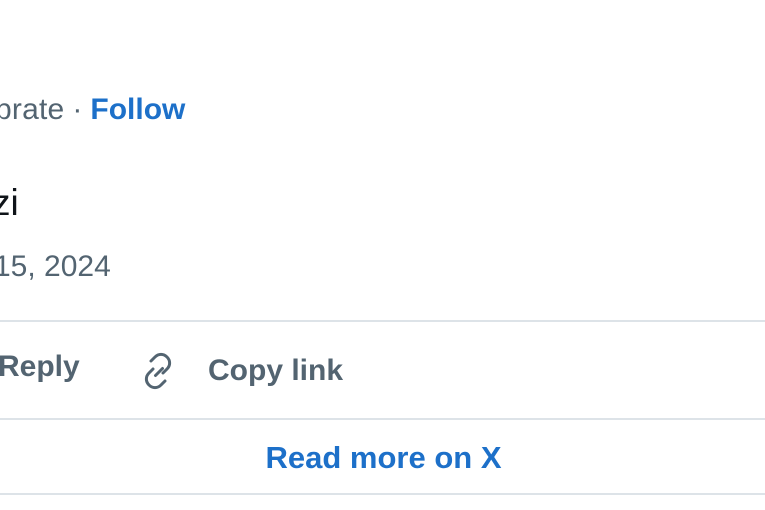 The image size is (765, 510). Describe the element at coordinates (137, 110) in the screenshot. I see `follow-button: Follow` at that location.